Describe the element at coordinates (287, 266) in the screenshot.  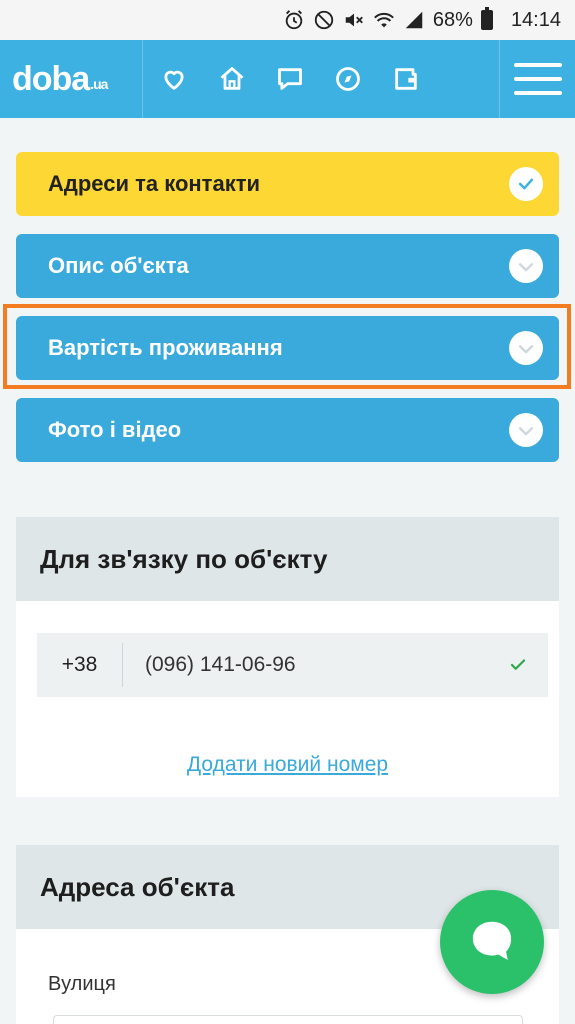
I see `tab-object-description: Опис об'єкта` at that location.